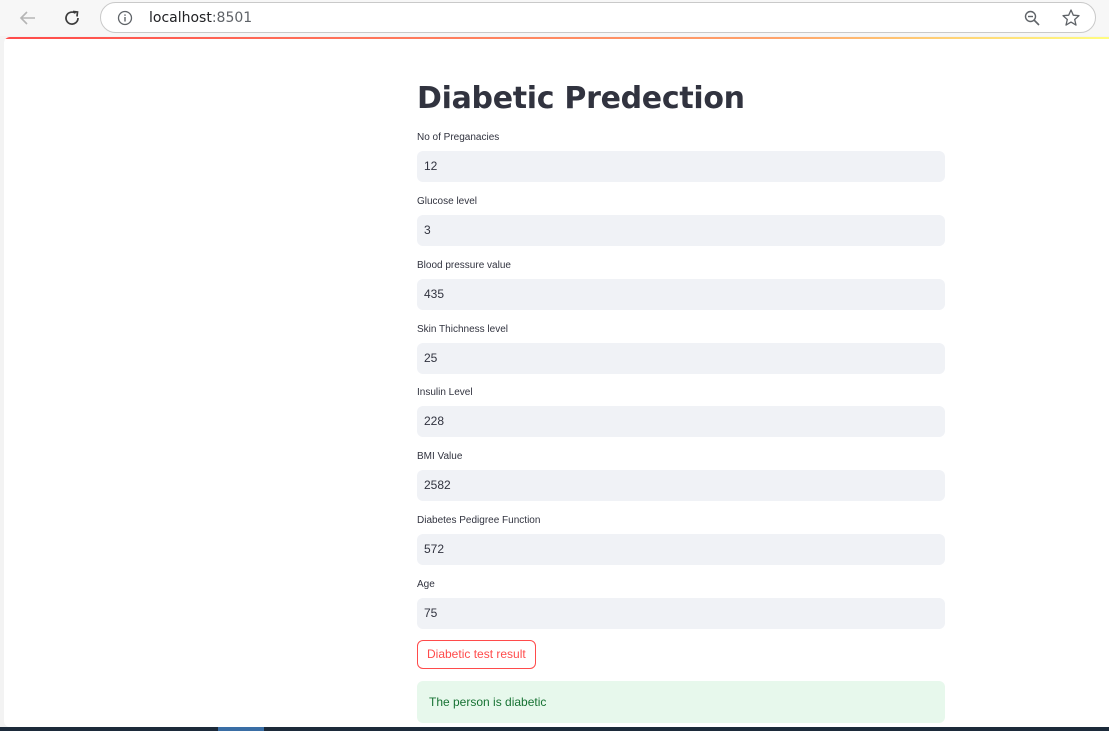  What do you see at coordinates (479, 520) in the screenshot?
I see `field-label: Diabetes Pedigree Function` at bounding box center [479, 520].